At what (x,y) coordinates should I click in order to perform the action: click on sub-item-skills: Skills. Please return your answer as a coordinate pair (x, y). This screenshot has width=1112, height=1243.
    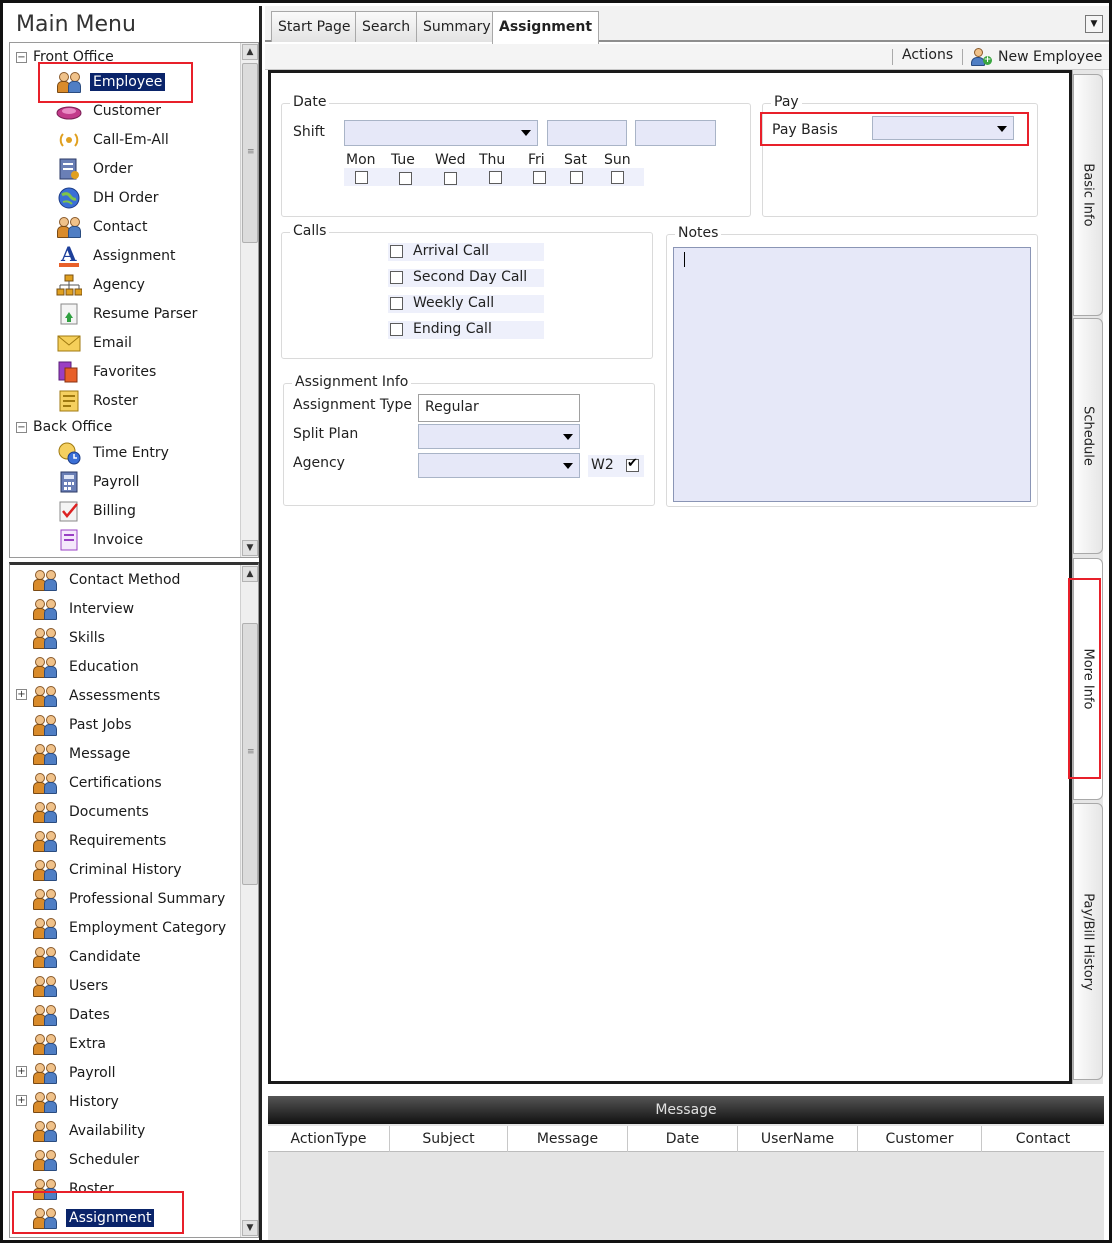
    Looking at the image, I should click on (70, 638).